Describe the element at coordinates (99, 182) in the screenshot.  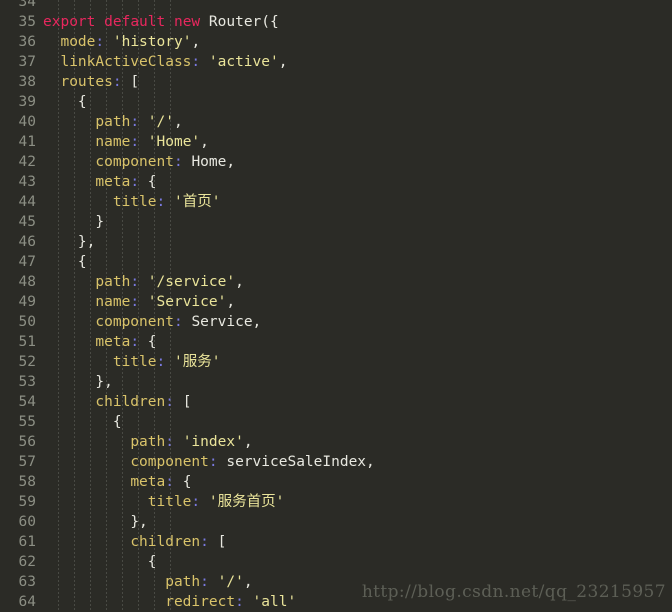
I see `line-text: meta: {` at that location.